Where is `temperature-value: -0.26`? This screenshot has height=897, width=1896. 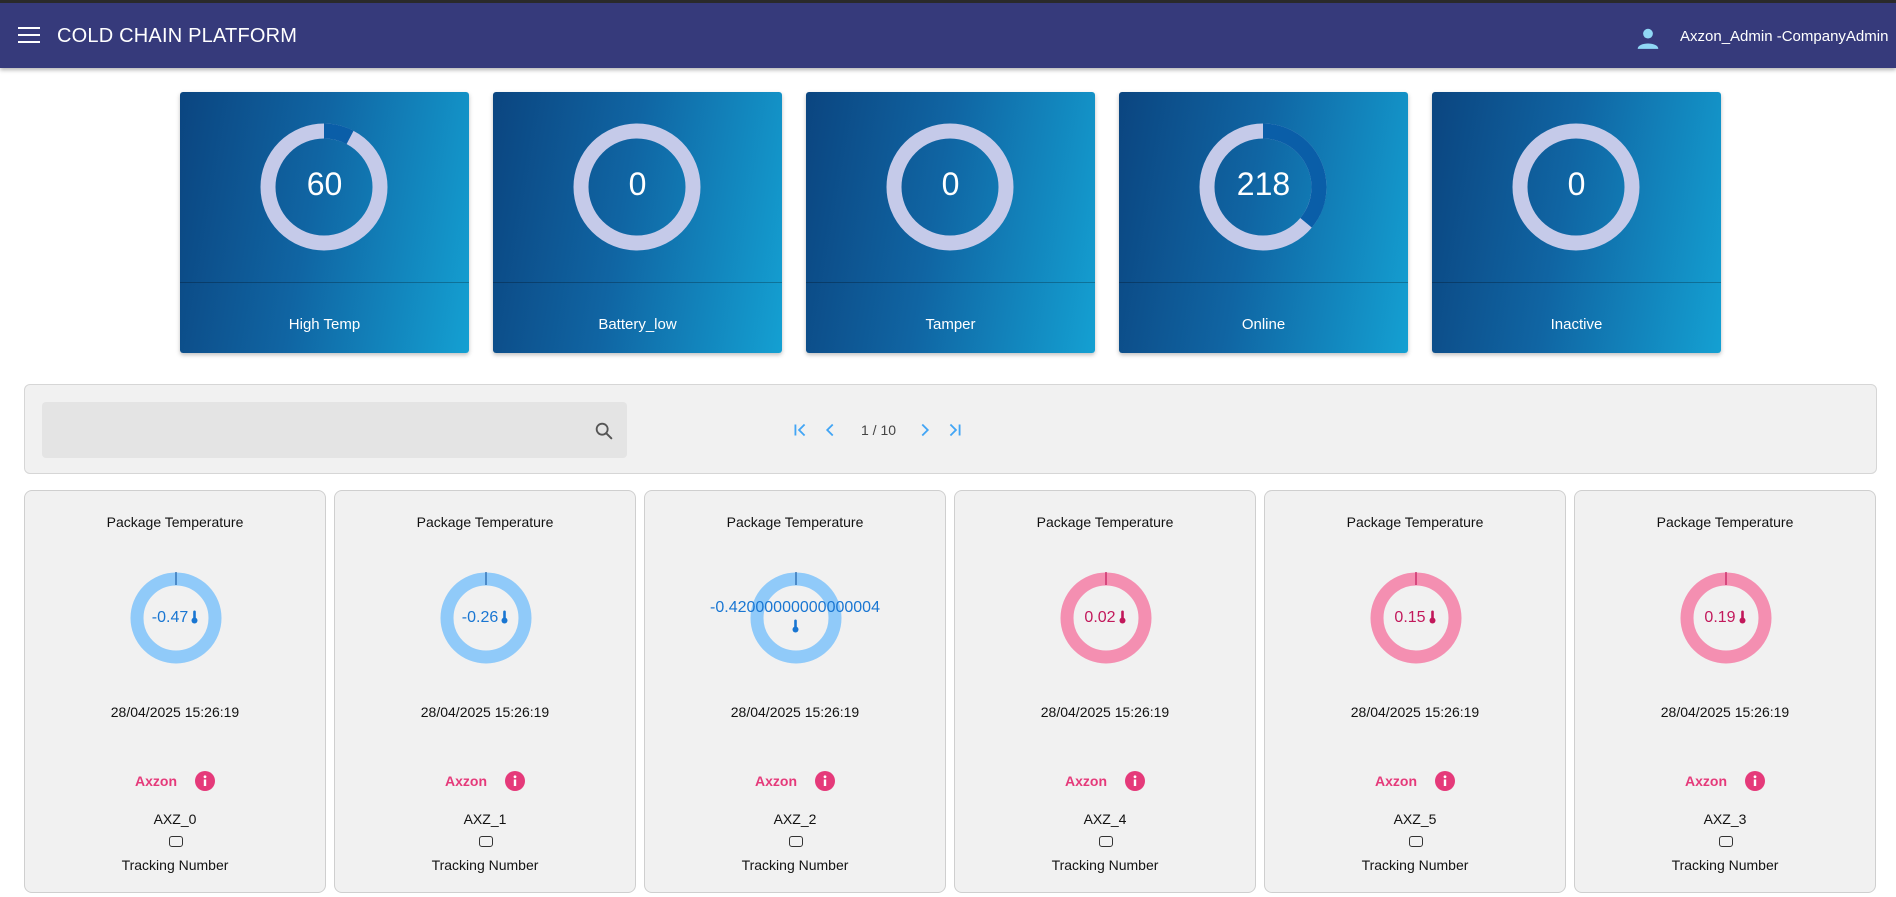 temperature-value: -0.26 is located at coordinates (485, 618).